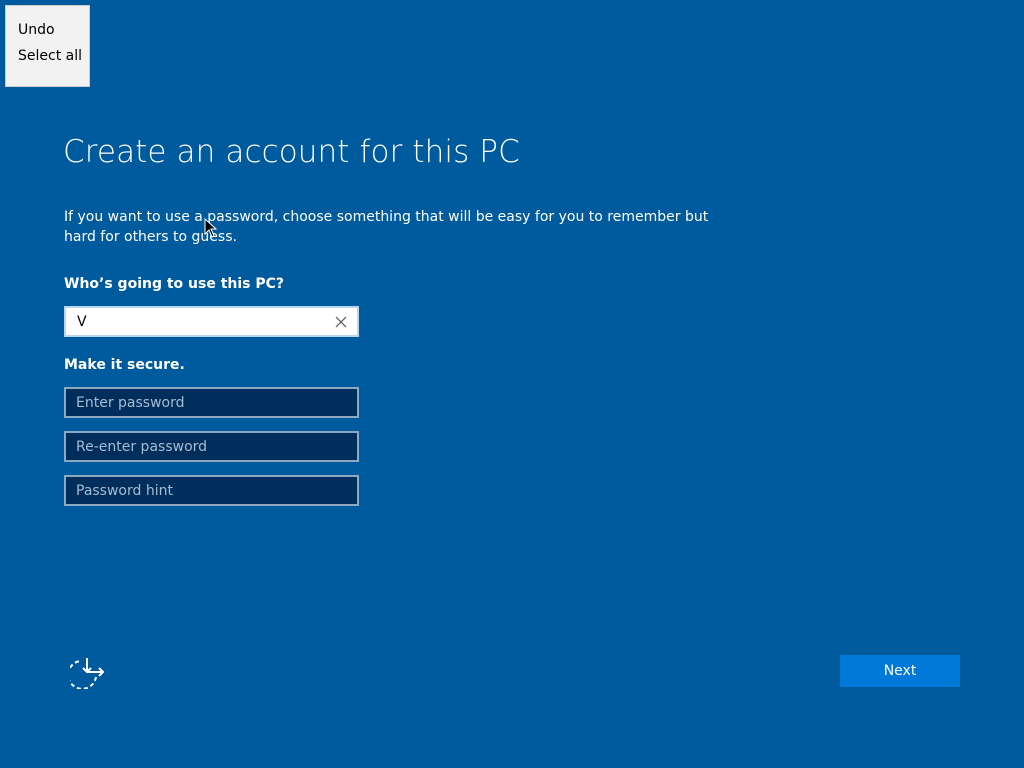  Describe the element at coordinates (211, 490) in the screenshot. I see `password-hint-field: Password hint` at that location.